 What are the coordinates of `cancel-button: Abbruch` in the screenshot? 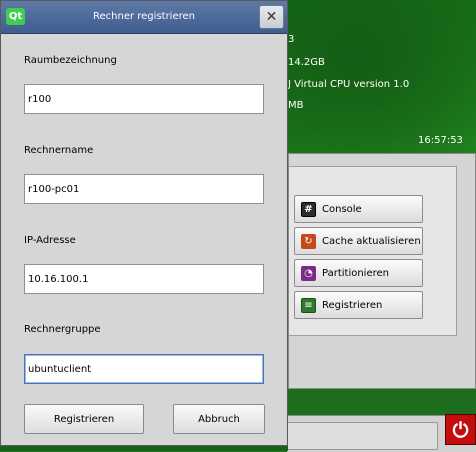 It's located at (219, 419).